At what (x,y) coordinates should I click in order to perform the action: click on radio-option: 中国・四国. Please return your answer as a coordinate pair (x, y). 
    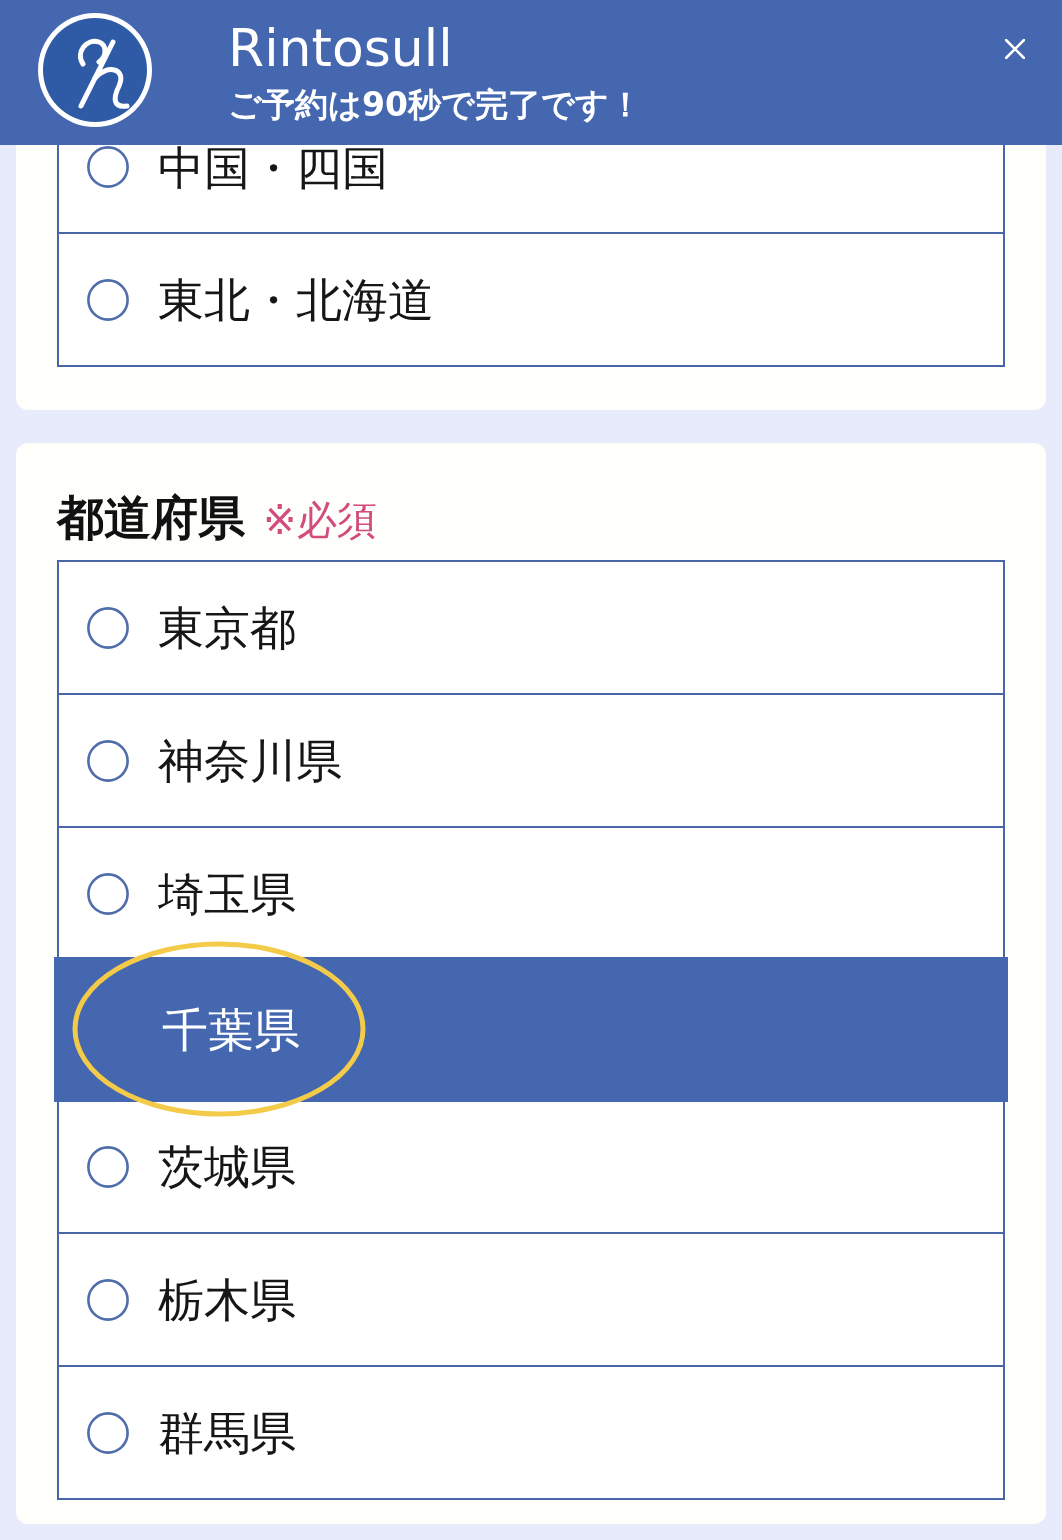
    Looking at the image, I should click on (531, 189).